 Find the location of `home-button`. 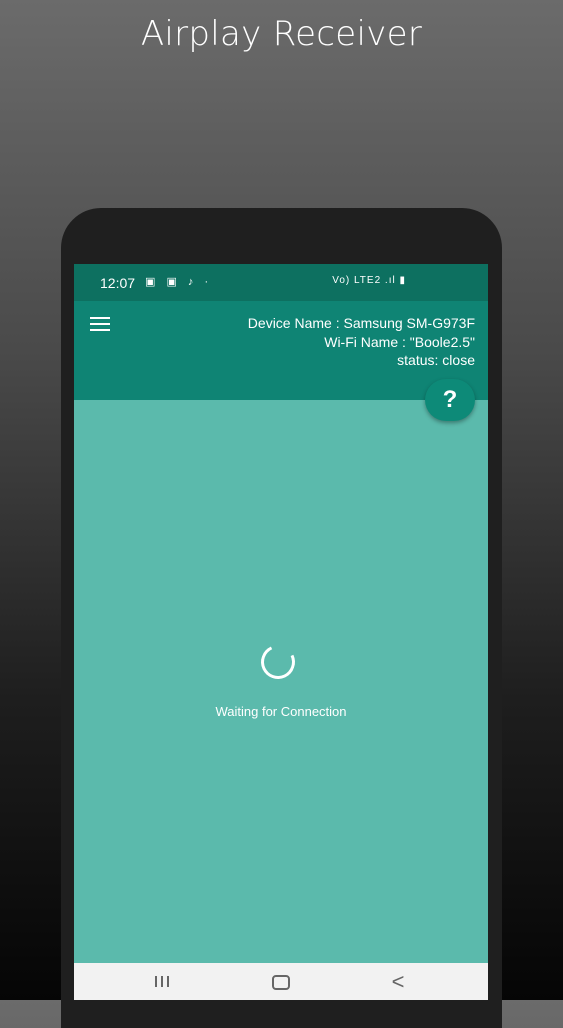

home-button is located at coordinates (281, 981).